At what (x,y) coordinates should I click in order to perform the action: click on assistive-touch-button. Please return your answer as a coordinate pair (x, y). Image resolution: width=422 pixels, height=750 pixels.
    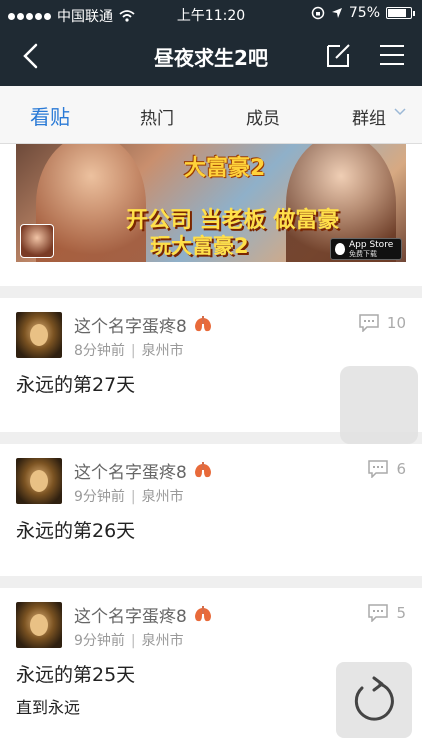
    Looking at the image, I should click on (379, 405).